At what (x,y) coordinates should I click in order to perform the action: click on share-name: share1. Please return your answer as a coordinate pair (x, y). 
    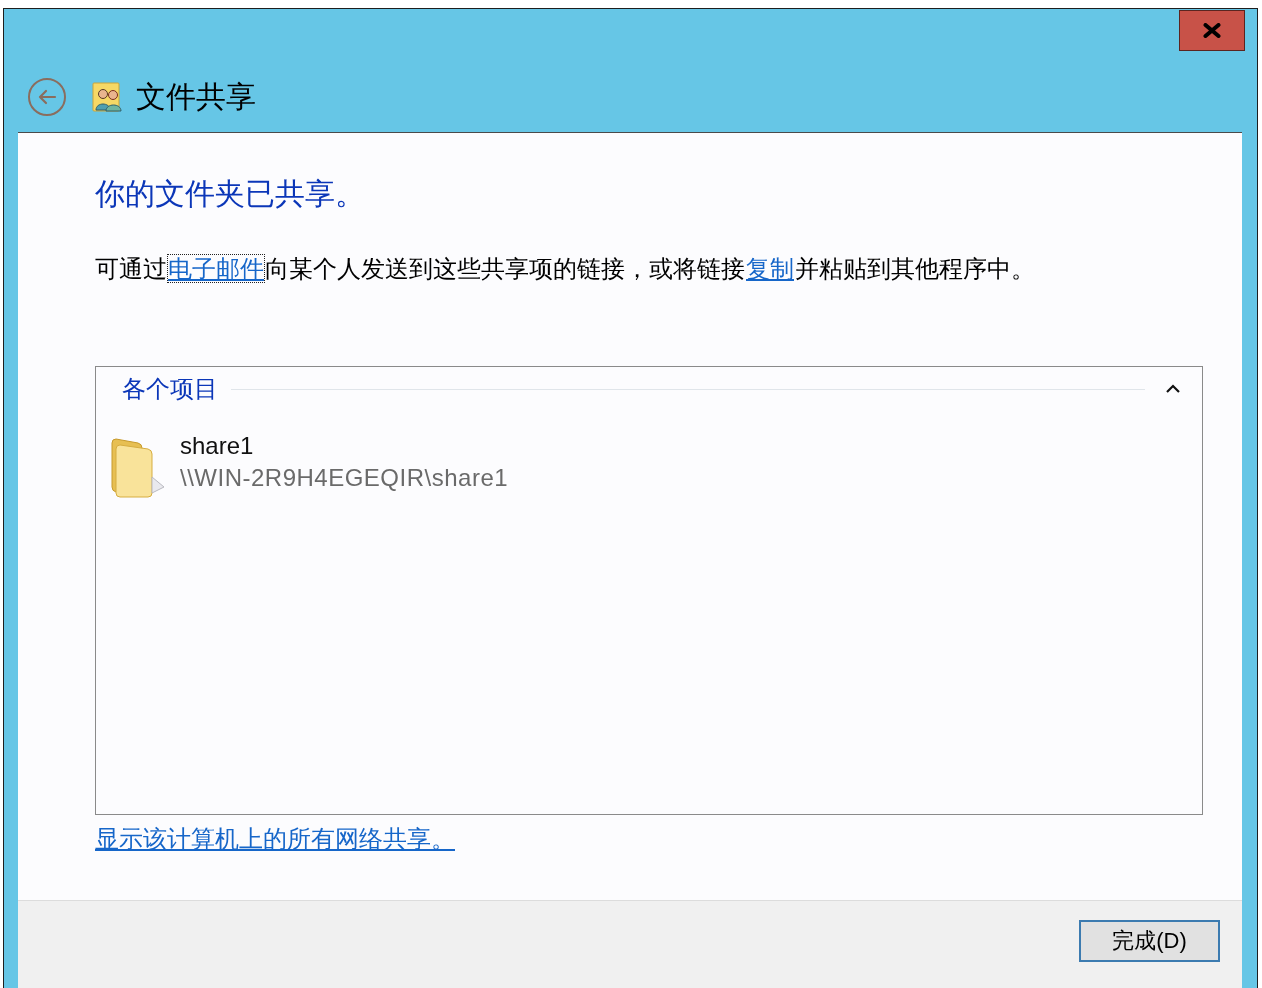
    Looking at the image, I should click on (217, 446).